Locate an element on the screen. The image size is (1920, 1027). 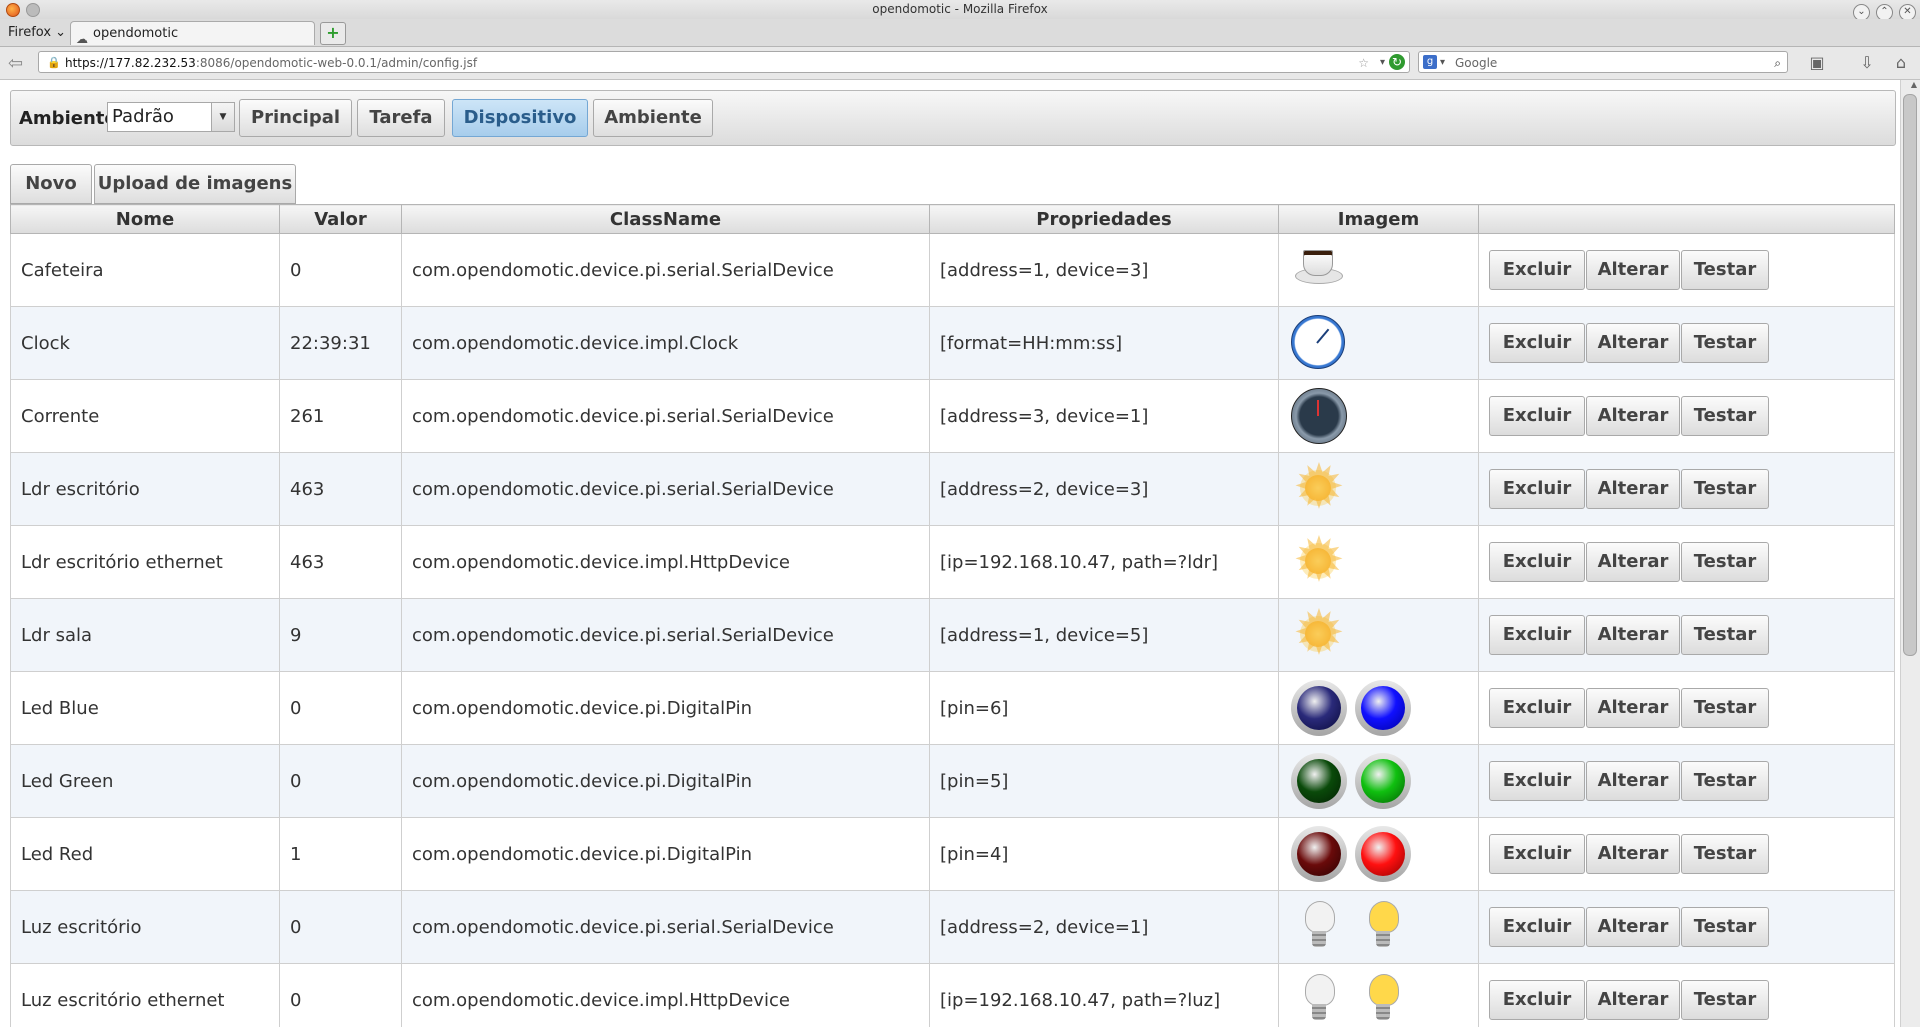
search-bar: g ▾ Google ⌕ is located at coordinates (1603, 62).